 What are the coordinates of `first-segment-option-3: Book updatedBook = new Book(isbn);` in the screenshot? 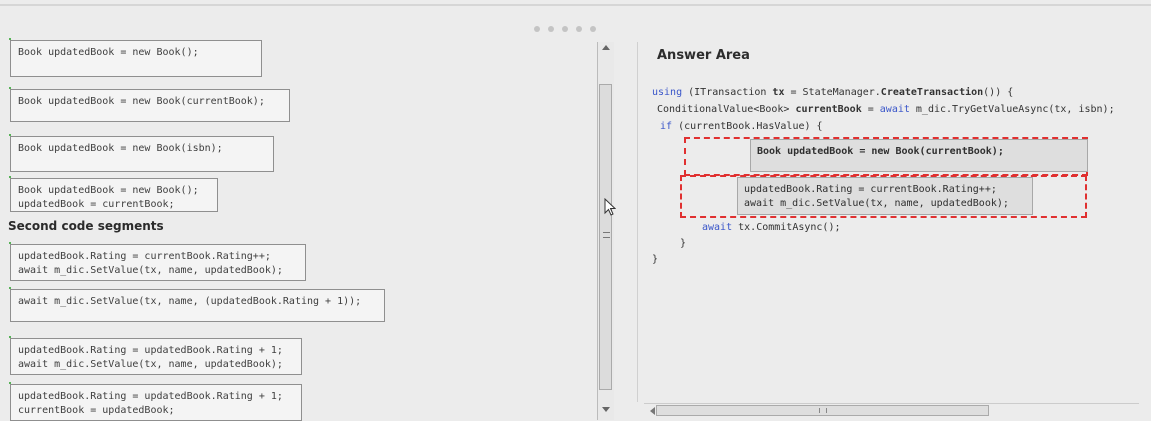 It's located at (141, 153).